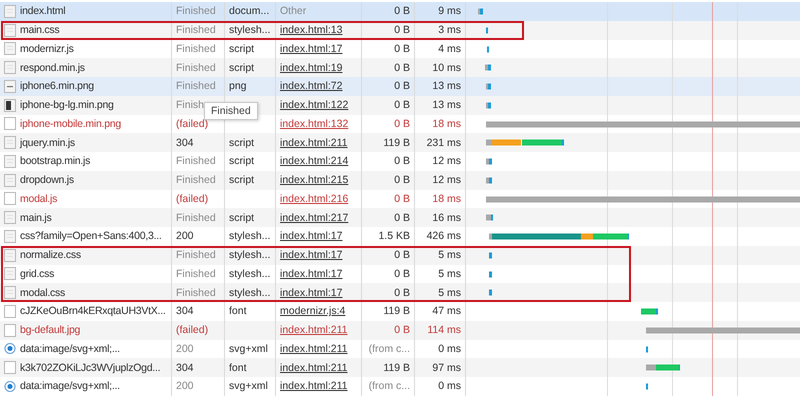  Describe the element at coordinates (57, 86) in the screenshot. I see `file-name: iphone6.min.png` at that location.